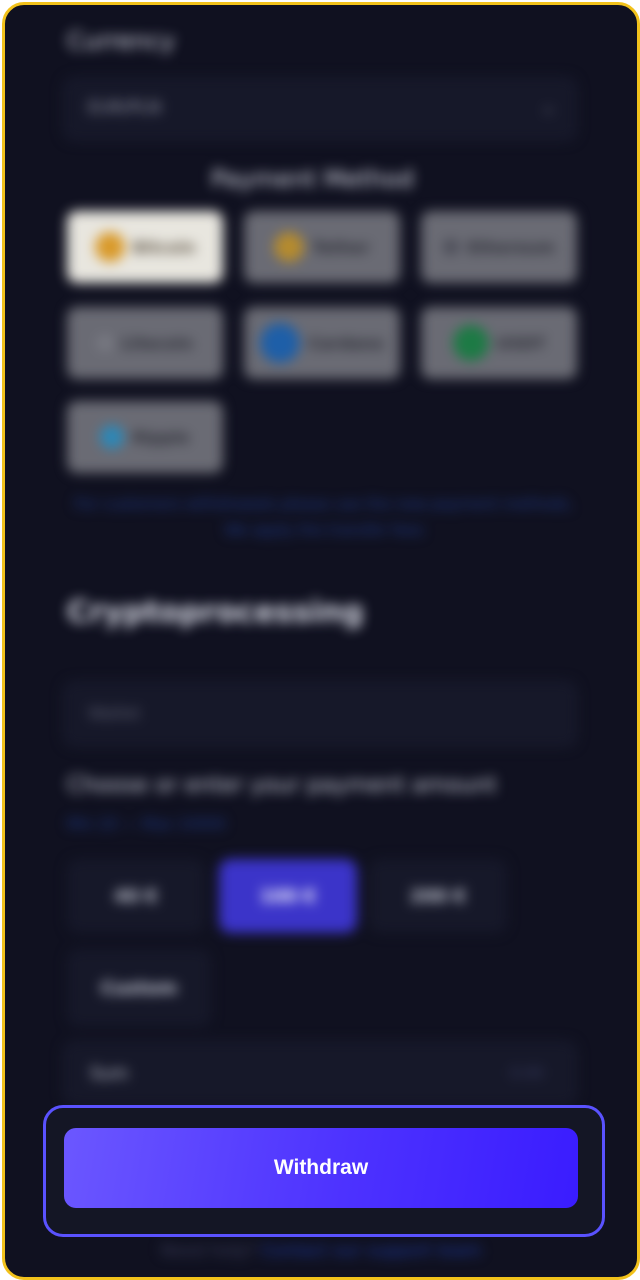 The image size is (640, 1280). Describe the element at coordinates (125, 108) in the screenshot. I see `currency-value: EUR/PLN` at that location.